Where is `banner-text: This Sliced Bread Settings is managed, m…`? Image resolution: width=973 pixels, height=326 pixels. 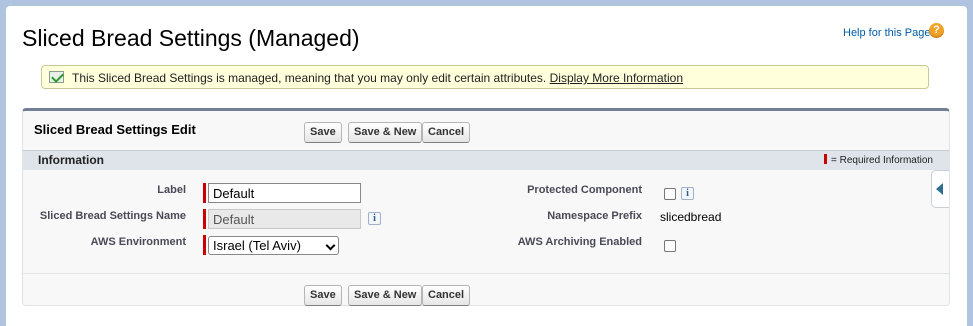 banner-text: This Sliced Bread Settings is managed, m… is located at coordinates (309, 78).